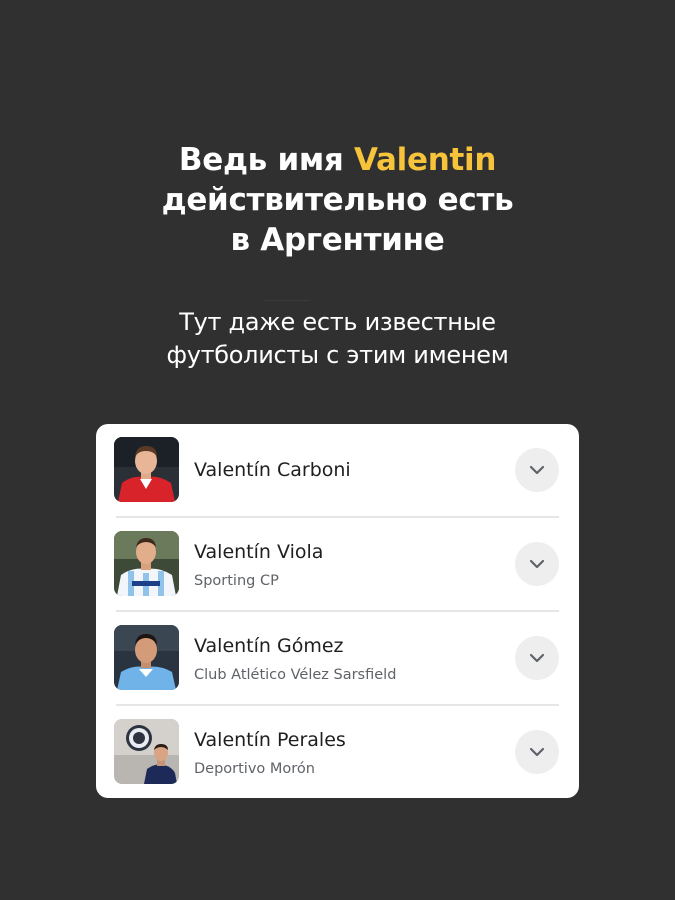 This screenshot has height=900, width=675. What do you see at coordinates (269, 646) in the screenshot?
I see `player-name: Valentín Gómez` at bounding box center [269, 646].